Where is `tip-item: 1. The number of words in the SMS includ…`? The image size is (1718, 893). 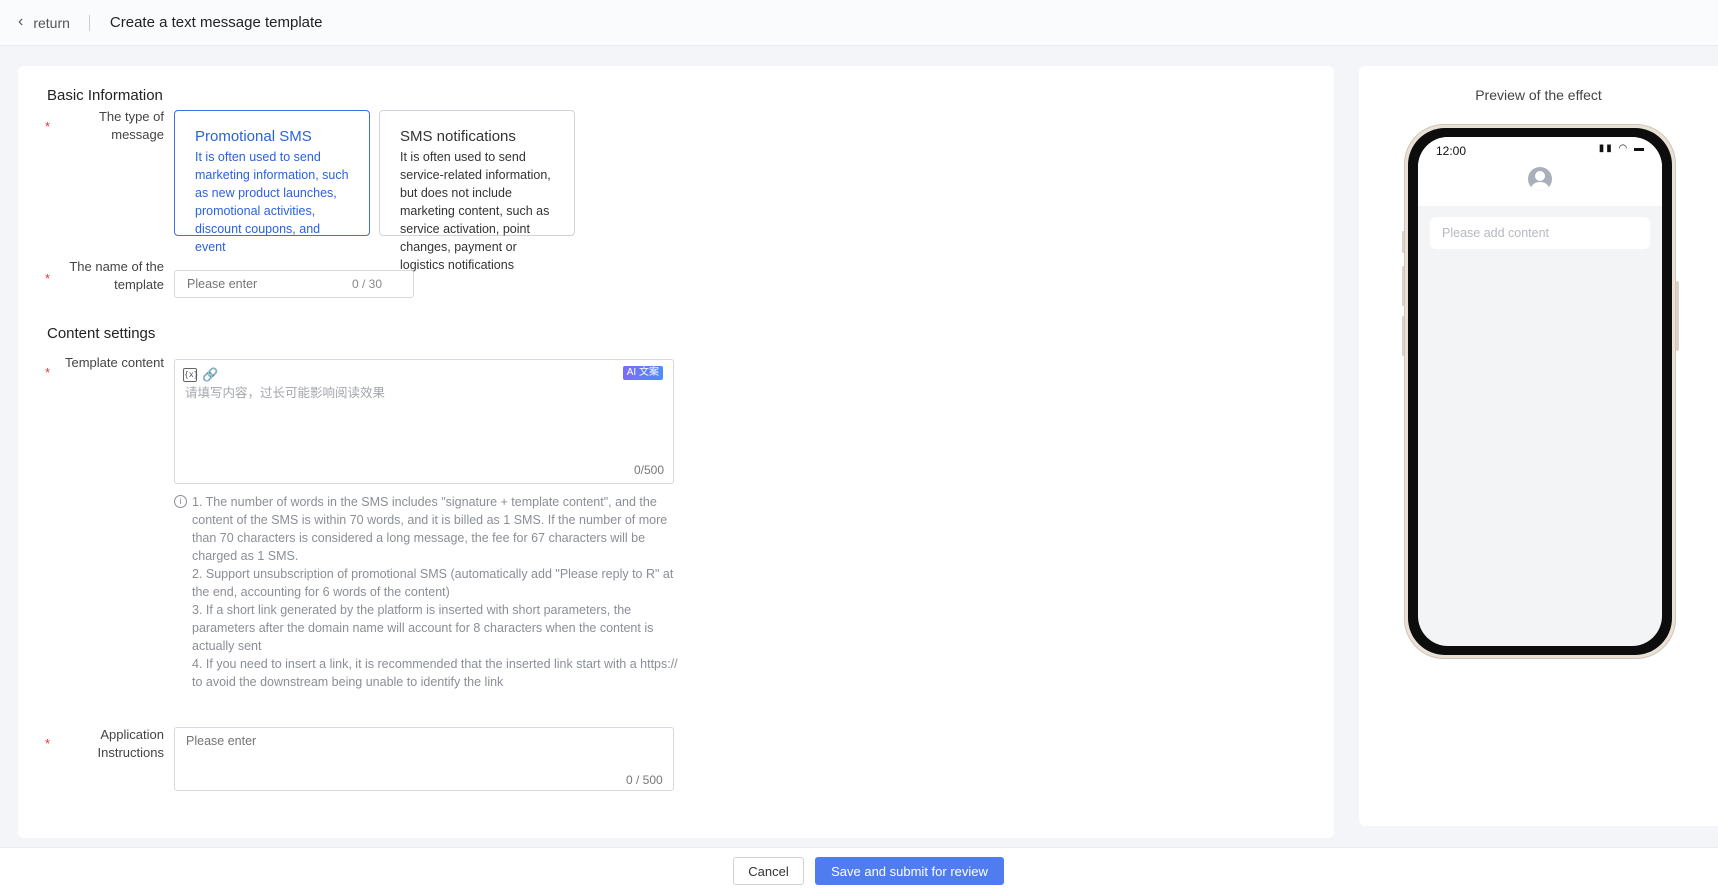 tip-item: 1. The number of words in the SMS includ… is located at coordinates (430, 529).